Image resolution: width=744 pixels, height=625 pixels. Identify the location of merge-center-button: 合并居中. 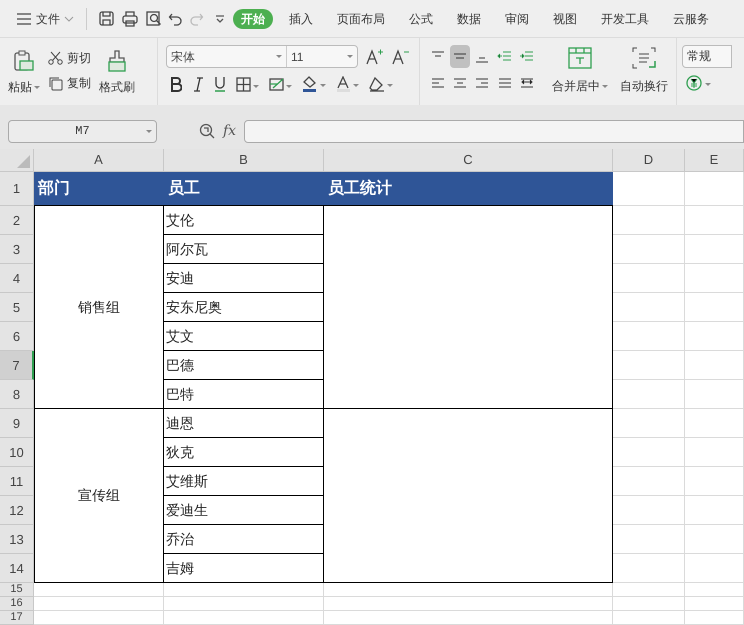
(580, 76).